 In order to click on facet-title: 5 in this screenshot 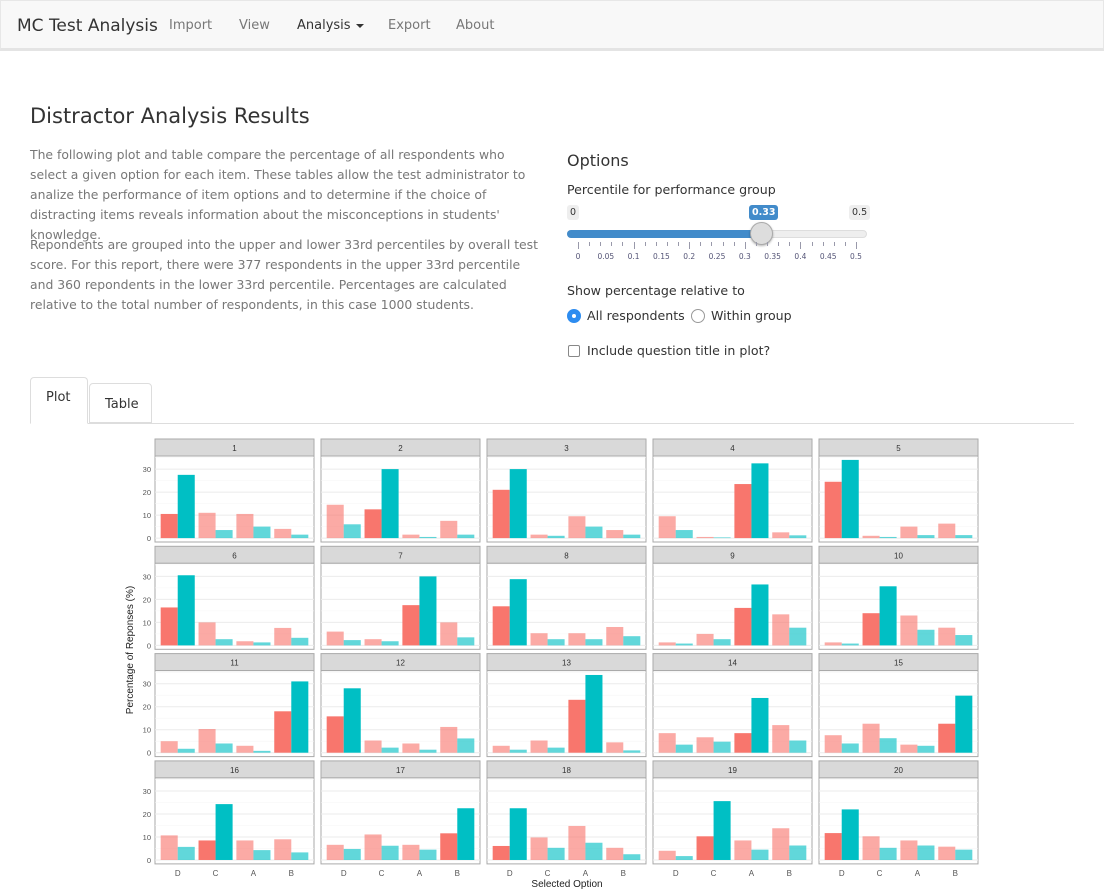, I will do `click(898, 448)`.